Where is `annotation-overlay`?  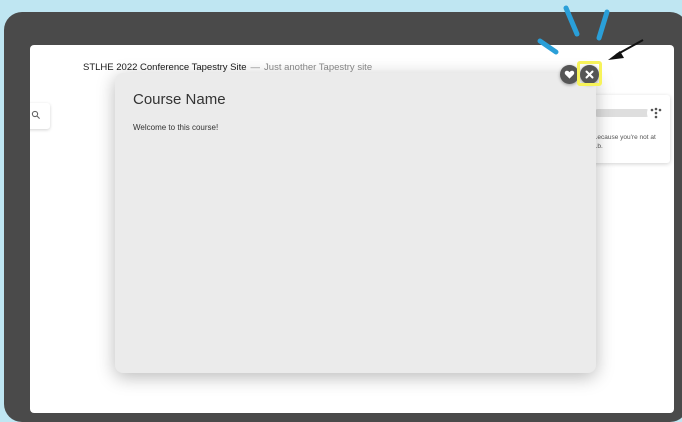
annotation-overlay is located at coordinates (590, 32).